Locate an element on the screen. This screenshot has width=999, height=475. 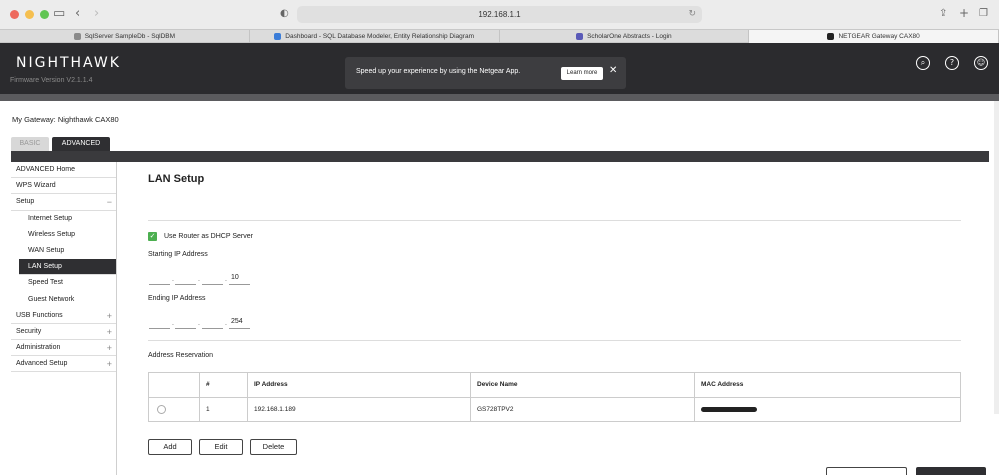
sidebar-toggle-icon: ▭ is located at coordinates (59, 13).